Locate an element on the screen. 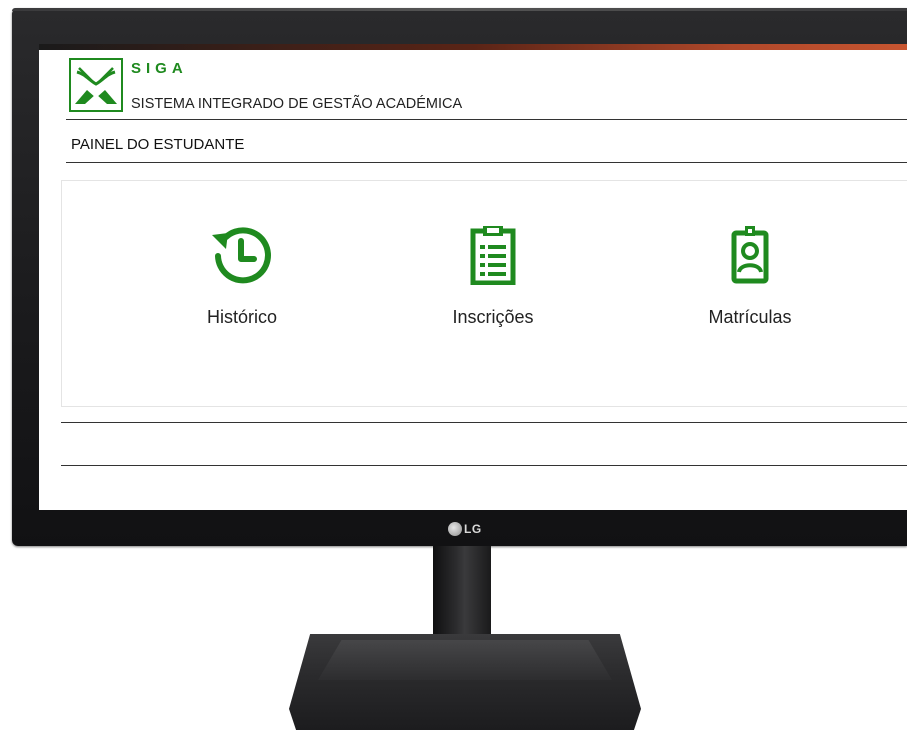 This screenshot has width=907, height=735. bezel-edge is located at coordinates (459, 9).